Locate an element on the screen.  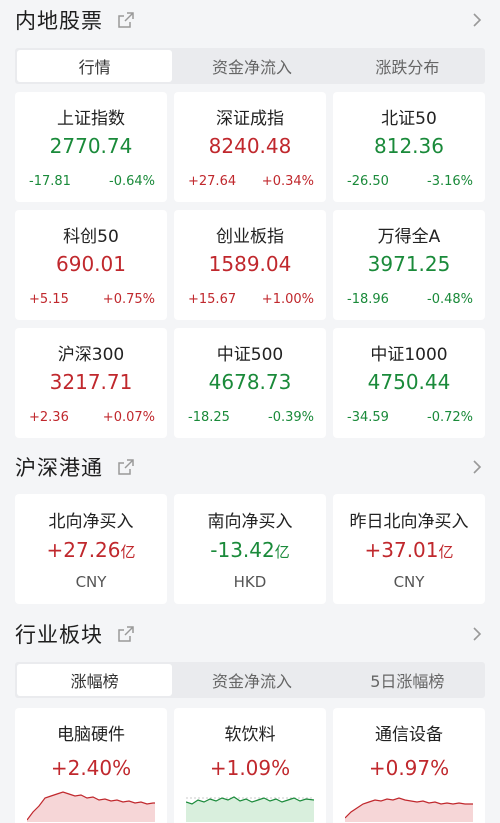
flow-card: 北向净买入 +27.26亿 CNY is located at coordinates (91, 549).